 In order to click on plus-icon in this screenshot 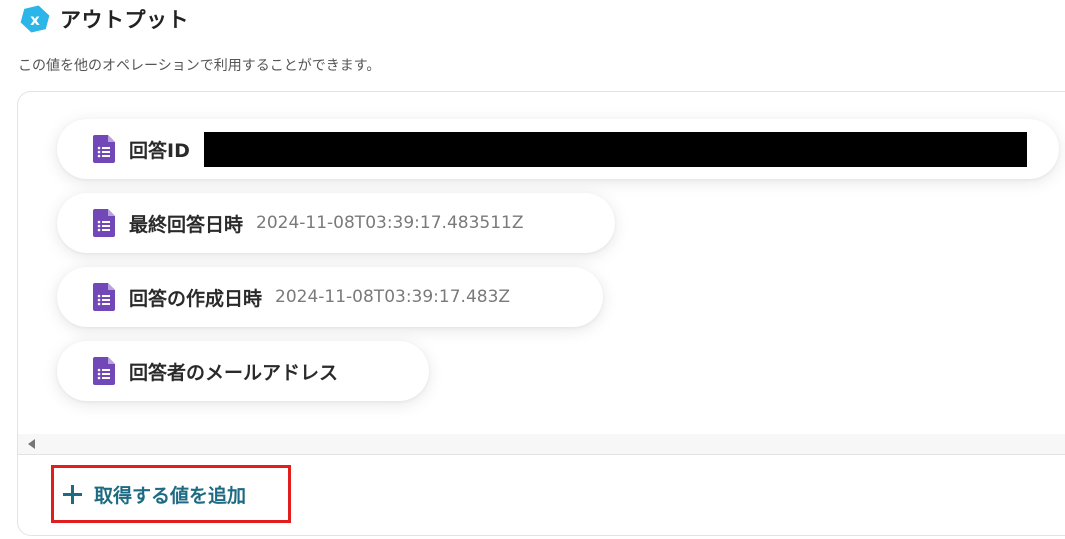, I will do `click(72, 494)`.